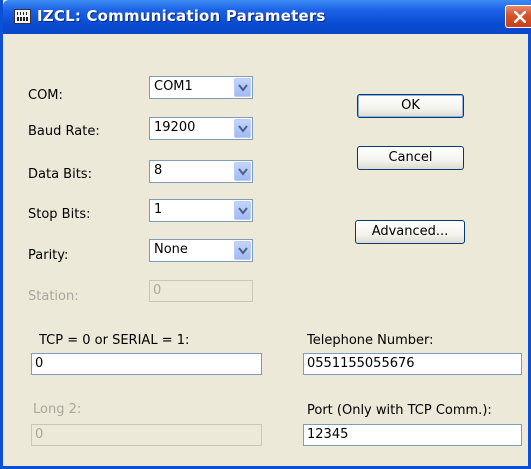  What do you see at coordinates (158, 170) in the screenshot?
I see `data-bits-value: 8` at bounding box center [158, 170].